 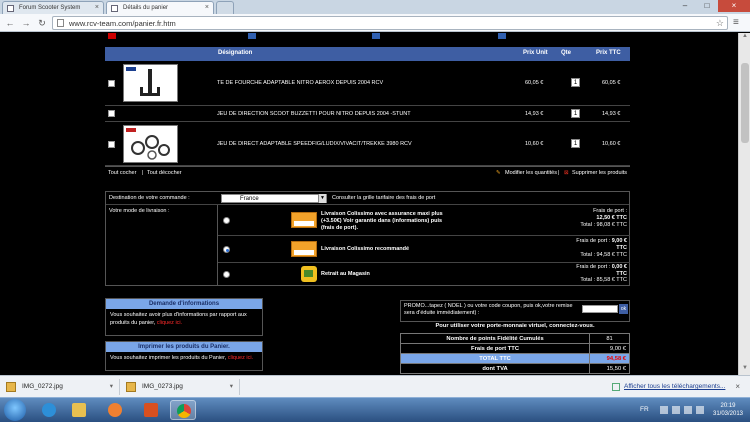 What do you see at coordinates (744, 38) in the screenshot?
I see `scroll-up-icon: ▲` at bounding box center [744, 38].